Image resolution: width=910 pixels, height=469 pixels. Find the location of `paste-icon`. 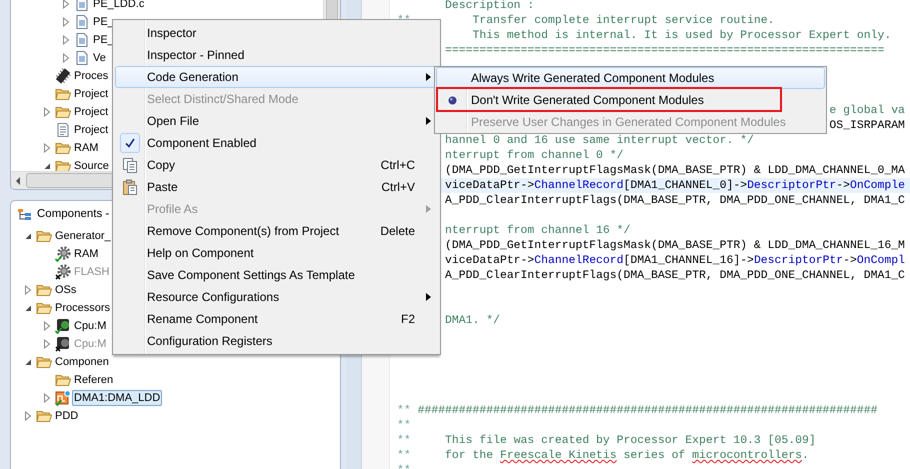

paste-icon is located at coordinates (130, 187).